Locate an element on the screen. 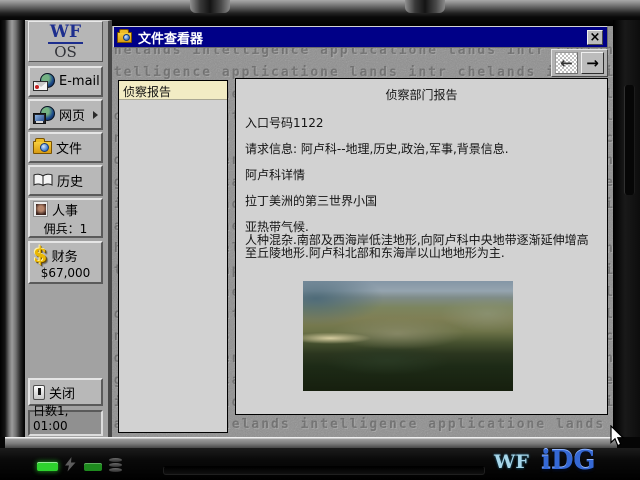 Image resolution: width=640 pixels, height=480 pixels. photo-portrait-icon is located at coordinates (40, 209).